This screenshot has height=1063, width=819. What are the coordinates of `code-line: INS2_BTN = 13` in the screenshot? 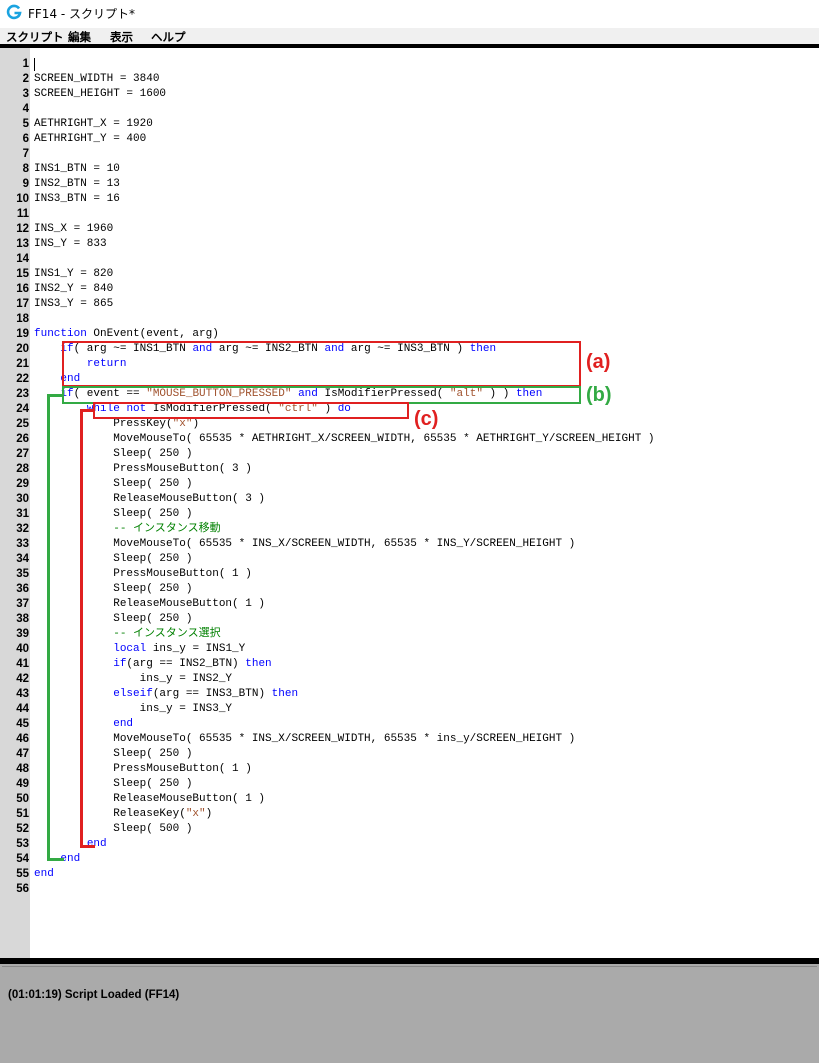 It's located at (77, 184).